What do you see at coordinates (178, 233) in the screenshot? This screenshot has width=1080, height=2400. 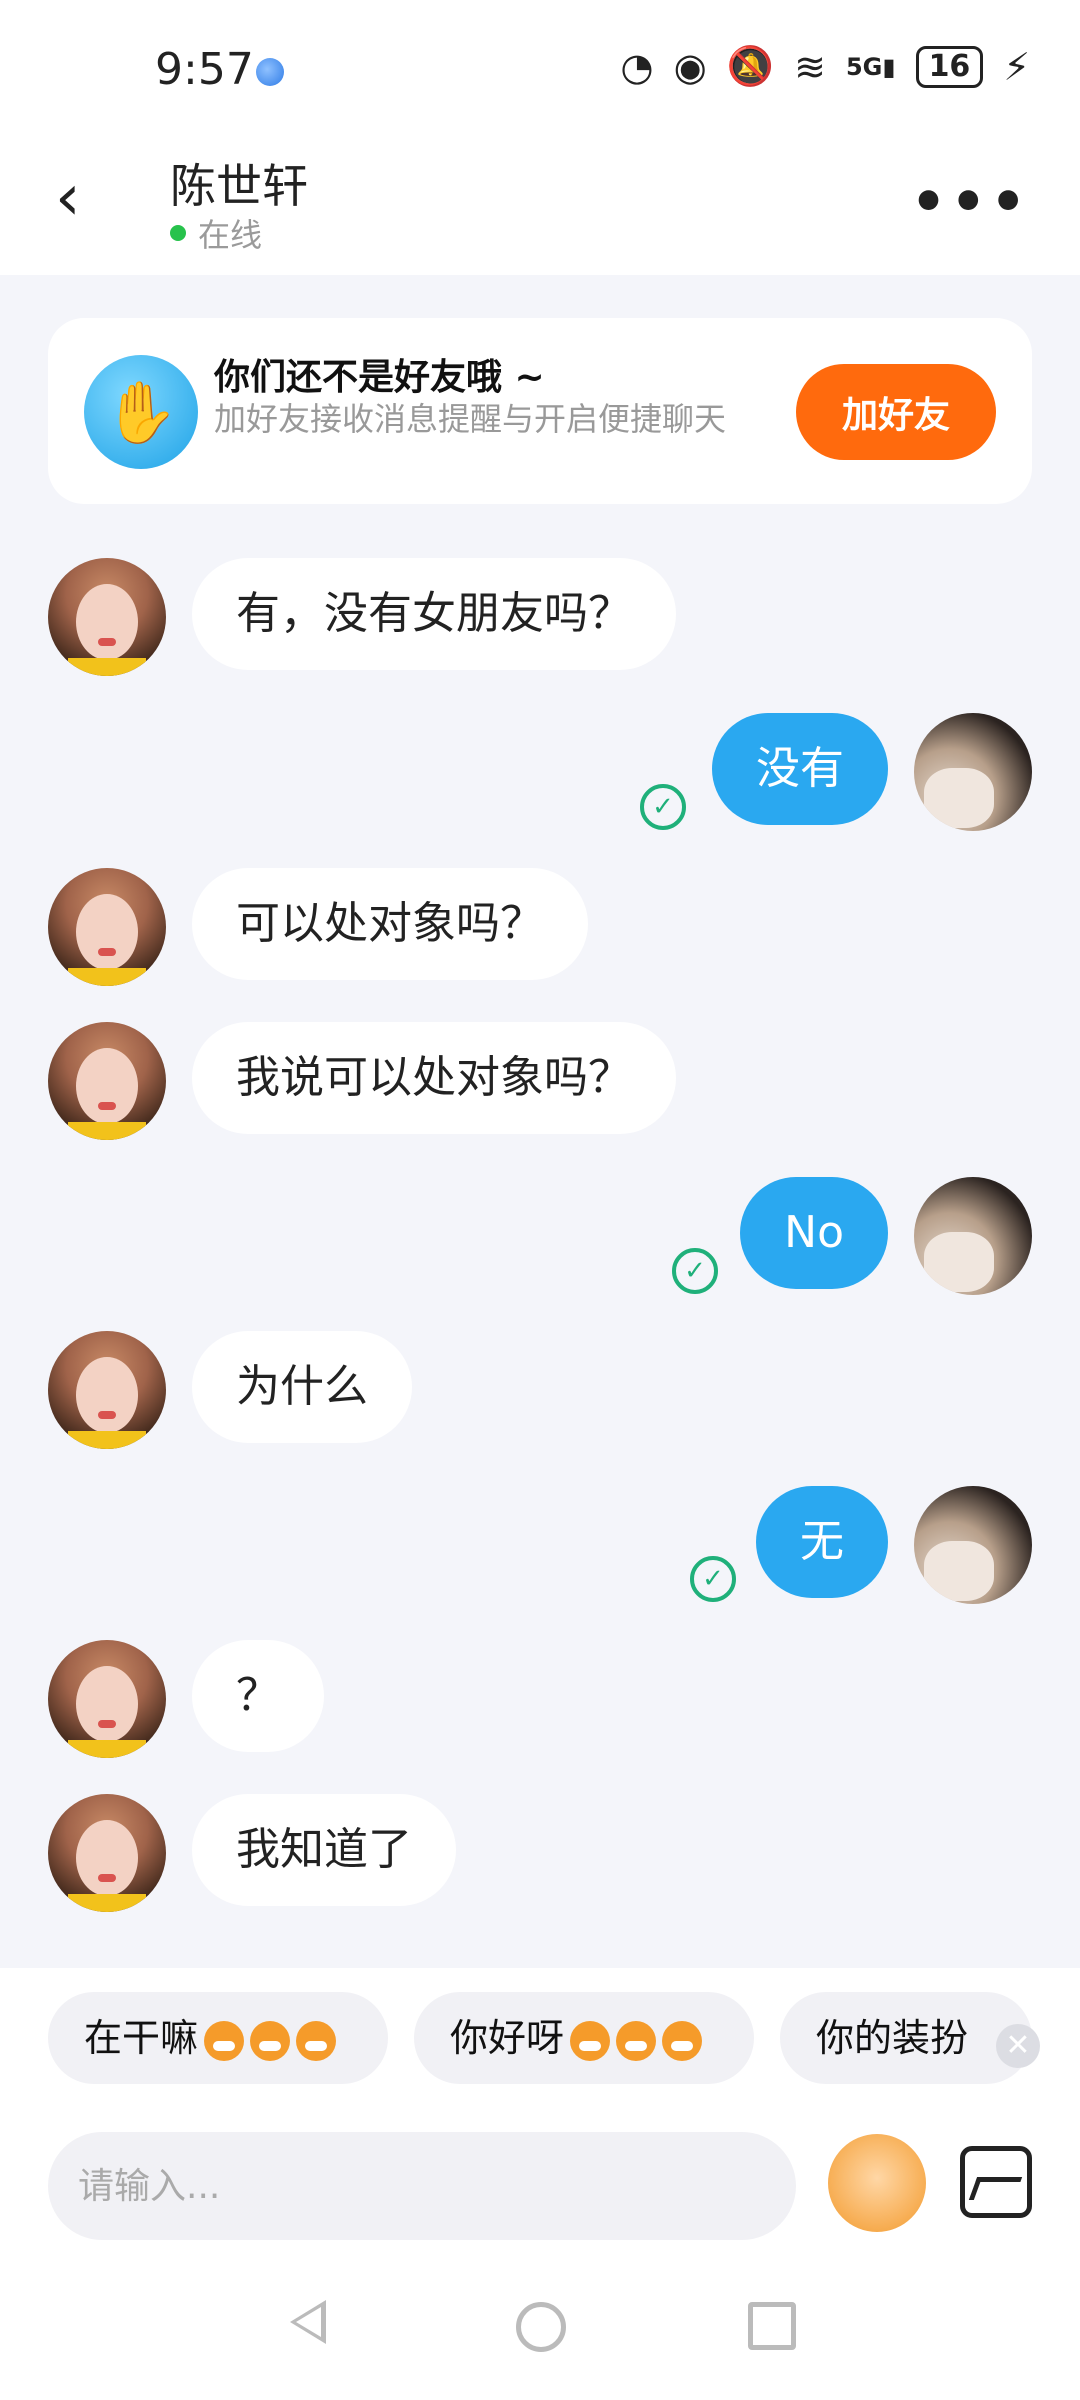 I see `online-dot-icon` at bounding box center [178, 233].